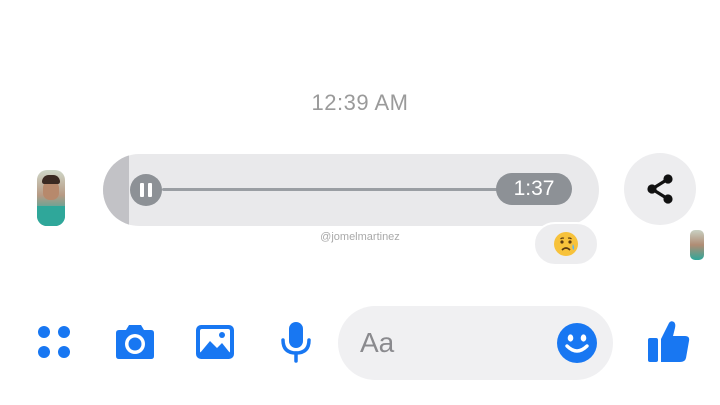 The height and width of the screenshot is (405, 720). I want to click on camera-button, so click(135, 342).